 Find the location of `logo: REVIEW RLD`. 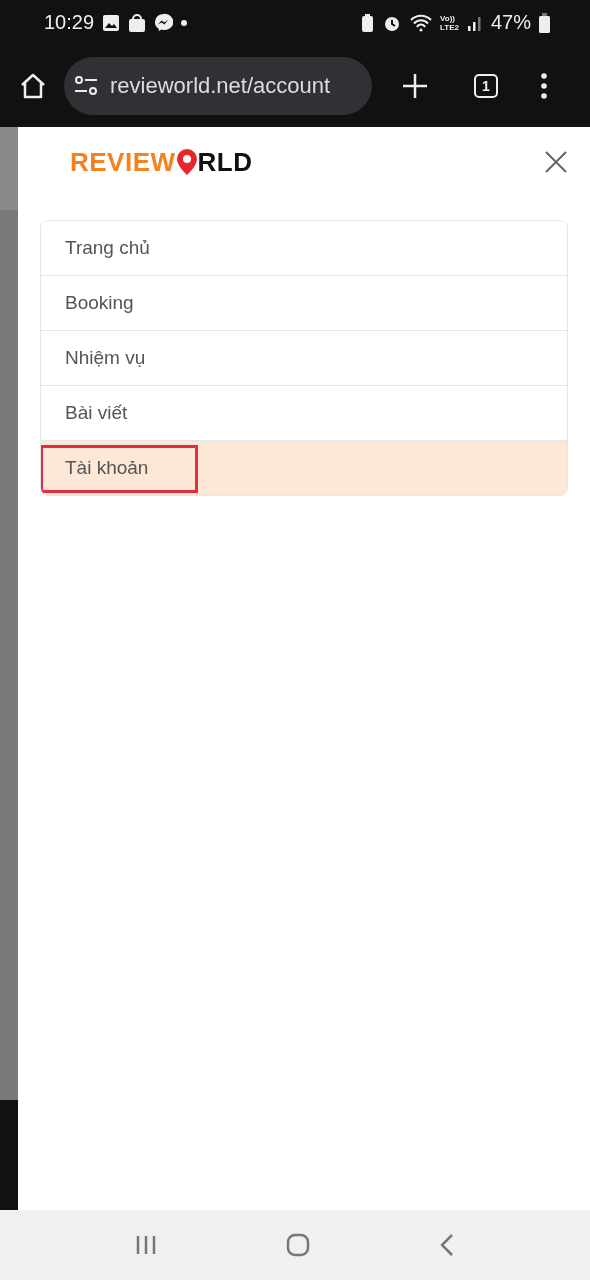

logo: REVIEW RLD is located at coordinates (161, 162).